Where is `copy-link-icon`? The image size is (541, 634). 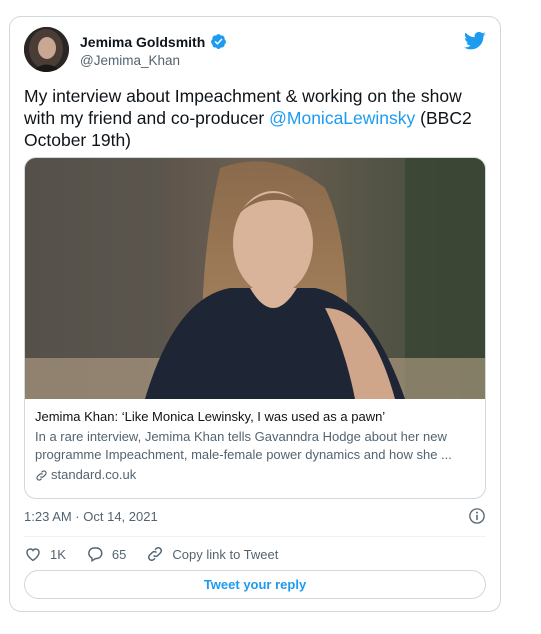
copy-link-icon is located at coordinates (155, 554).